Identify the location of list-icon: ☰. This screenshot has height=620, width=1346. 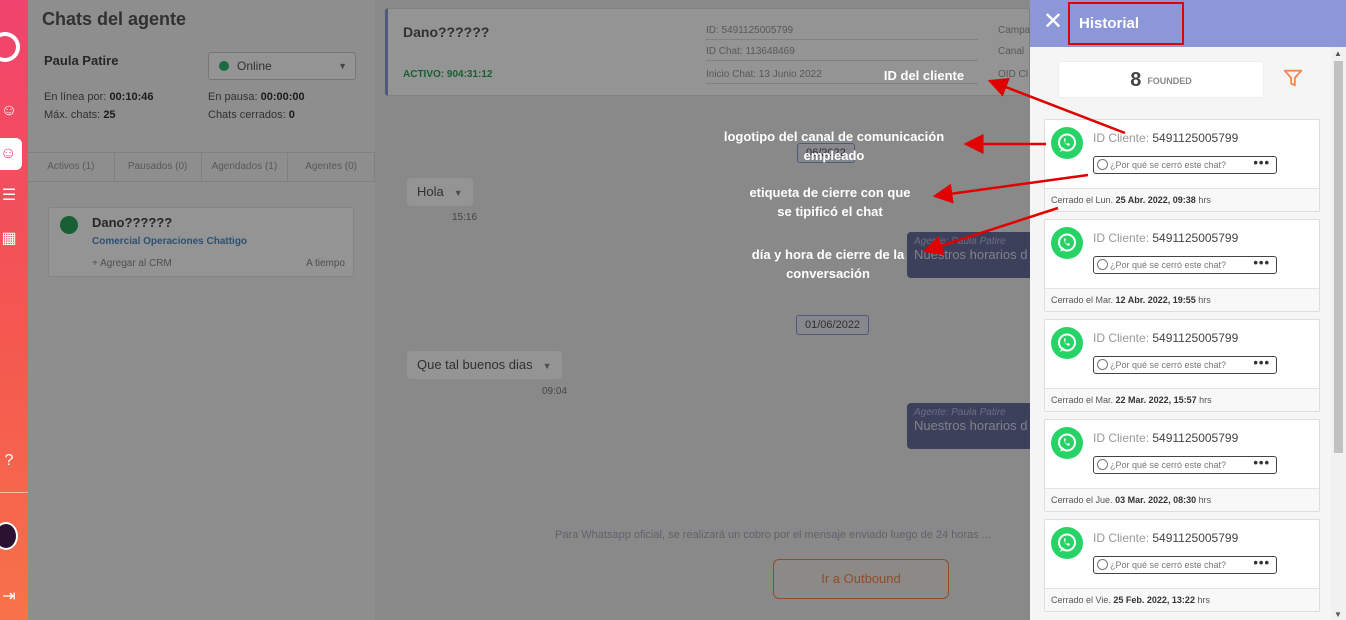
(9, 196).